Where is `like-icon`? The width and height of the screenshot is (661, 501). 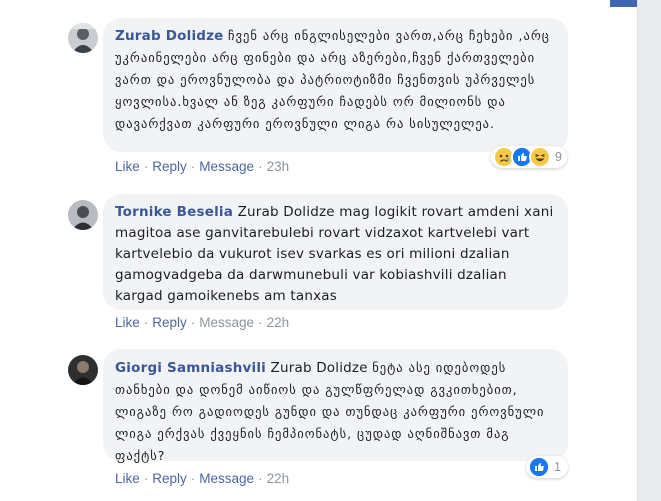 like-icon is located at coordinates (539, 467).